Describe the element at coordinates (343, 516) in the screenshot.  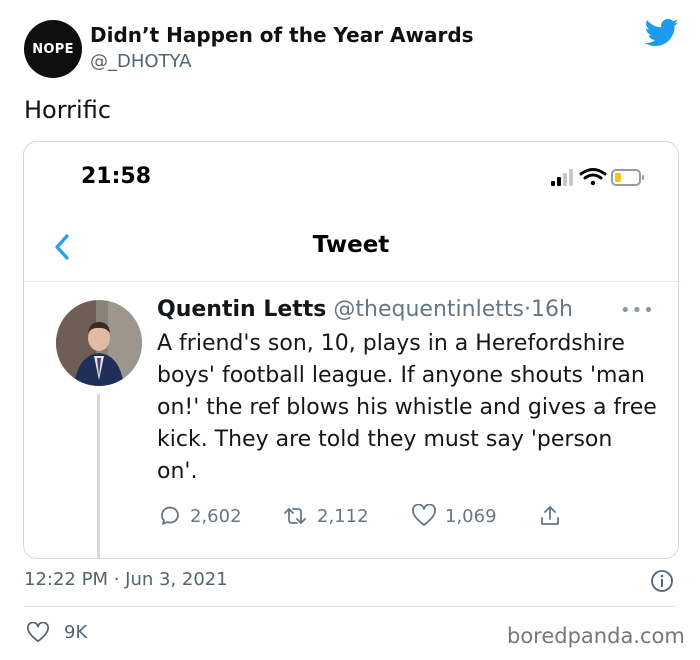
I see `retweet-count: 2,112` at that location.